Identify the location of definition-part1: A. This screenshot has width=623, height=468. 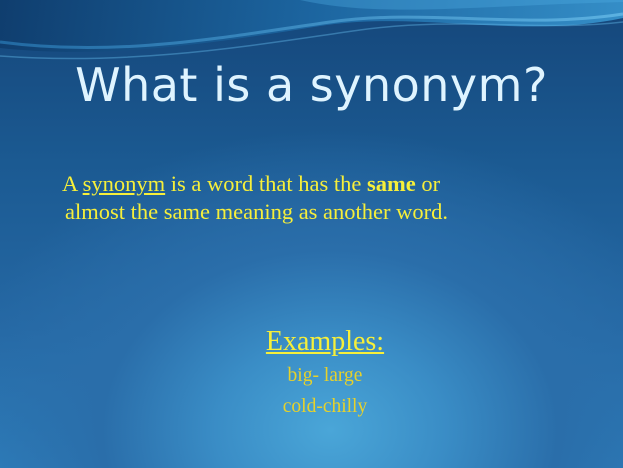
(72, 183).